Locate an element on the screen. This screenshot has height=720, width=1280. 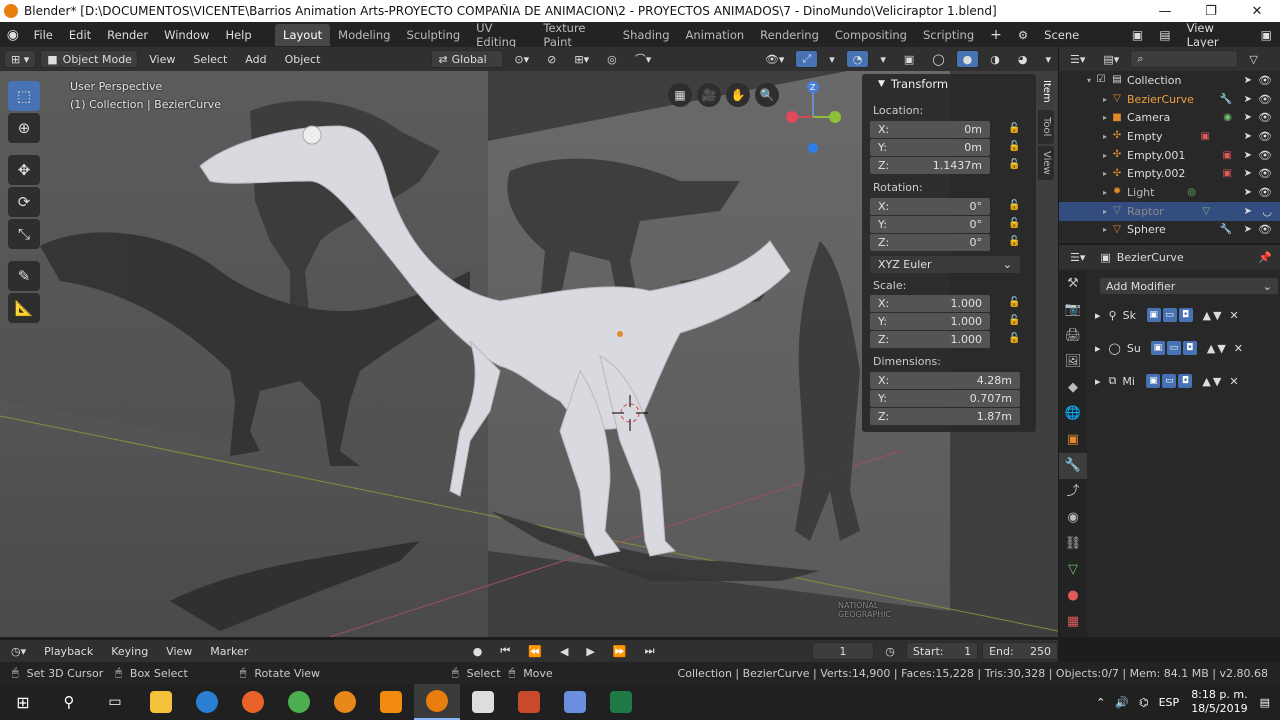
visibility-icon: 👁▾ is located at coordinates (775, 59).